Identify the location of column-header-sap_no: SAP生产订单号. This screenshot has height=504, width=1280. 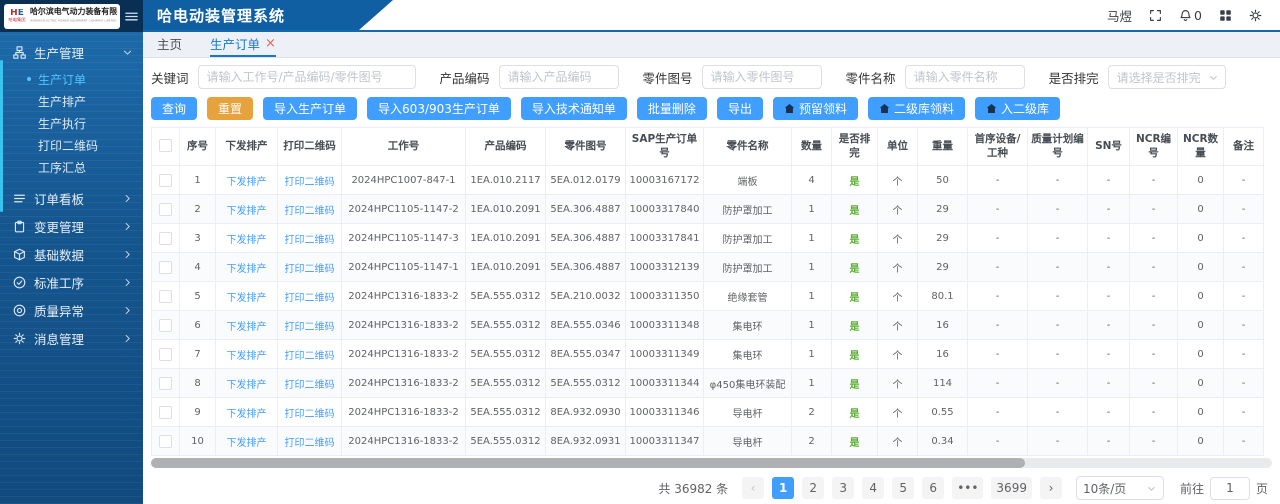
(664, 146).